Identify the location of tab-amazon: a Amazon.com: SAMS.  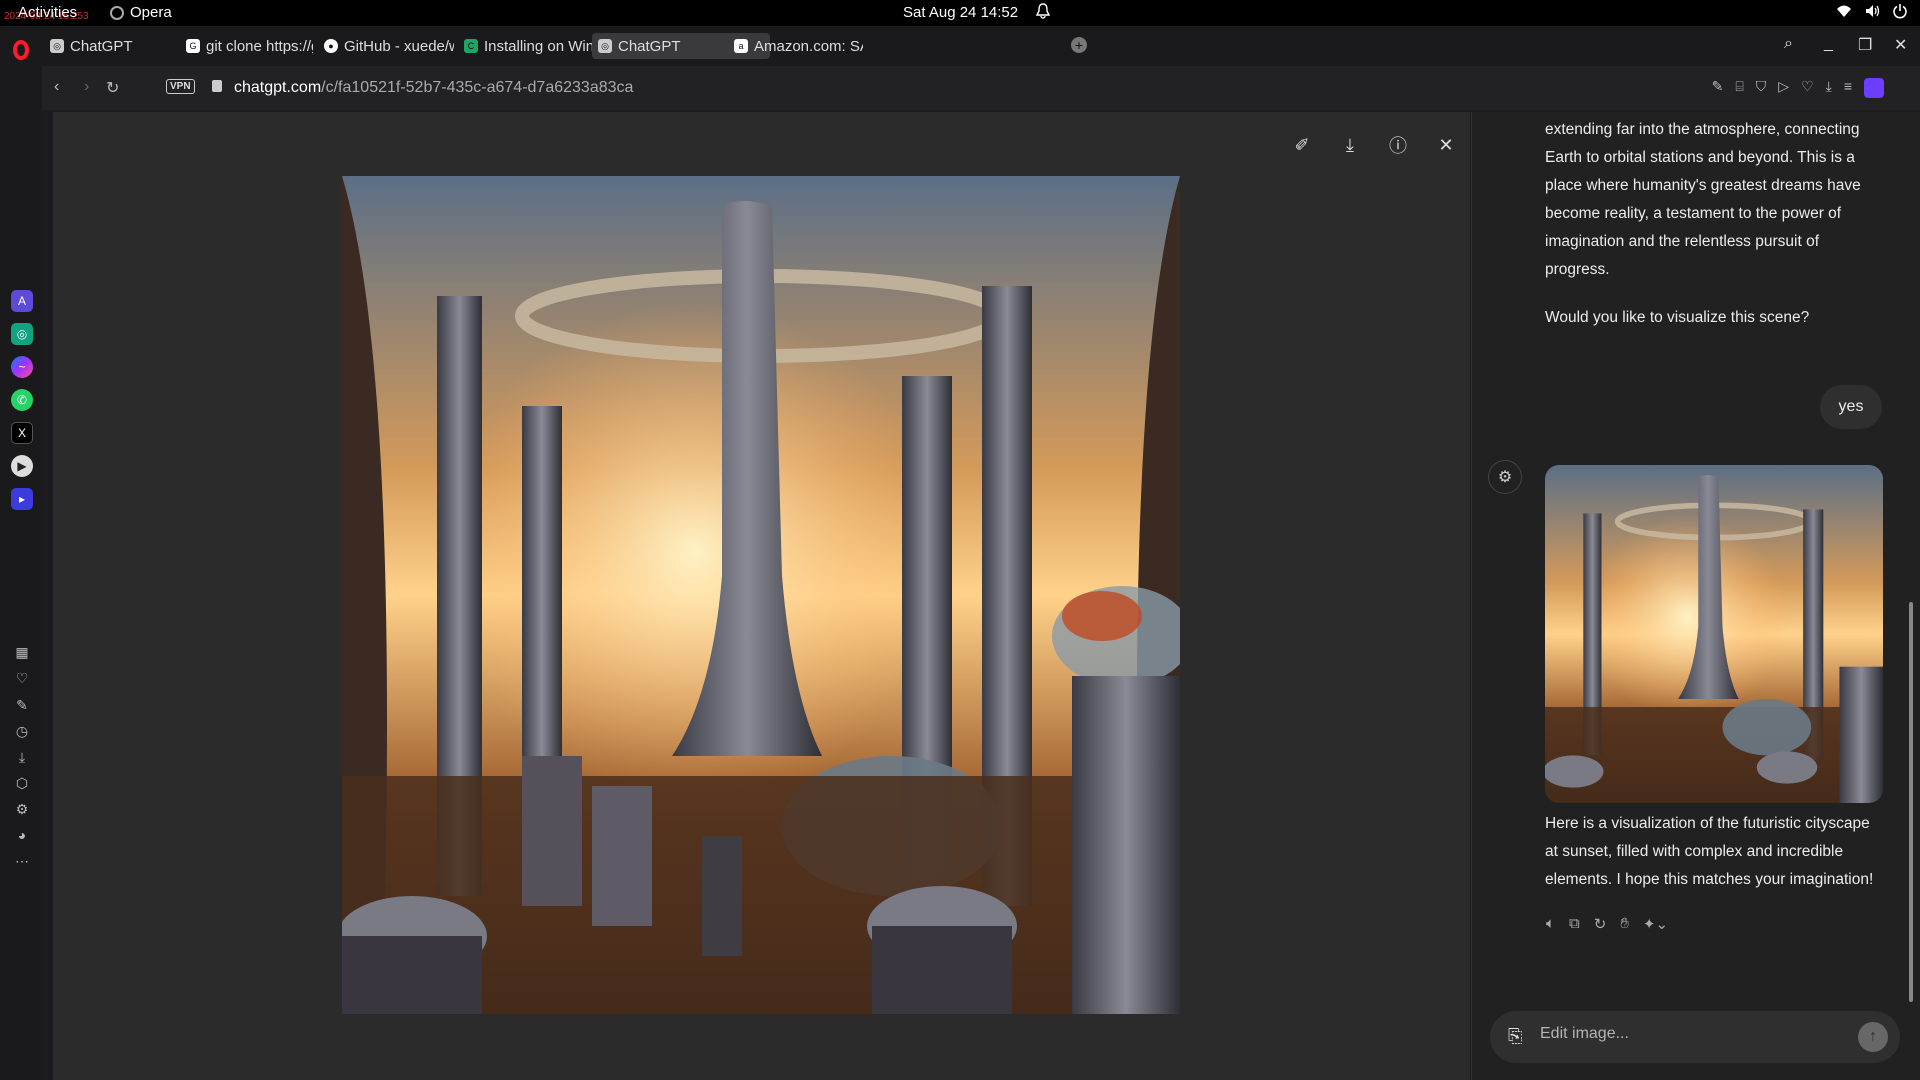
(795, 46).